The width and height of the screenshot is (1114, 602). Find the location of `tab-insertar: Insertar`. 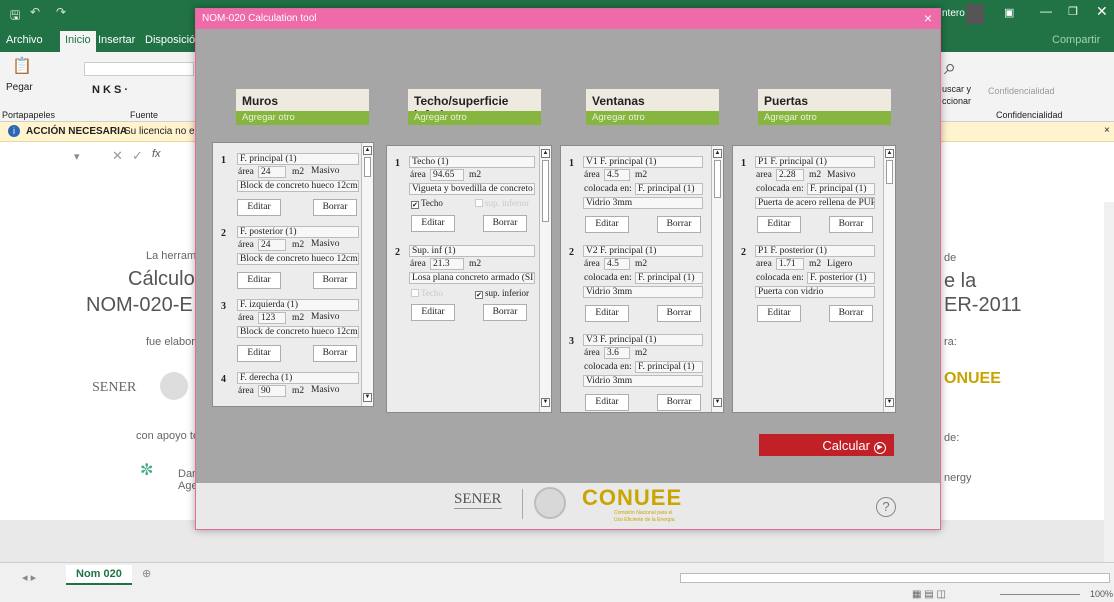

tab-insertar: Insertar is located at coordinates (116, 40).